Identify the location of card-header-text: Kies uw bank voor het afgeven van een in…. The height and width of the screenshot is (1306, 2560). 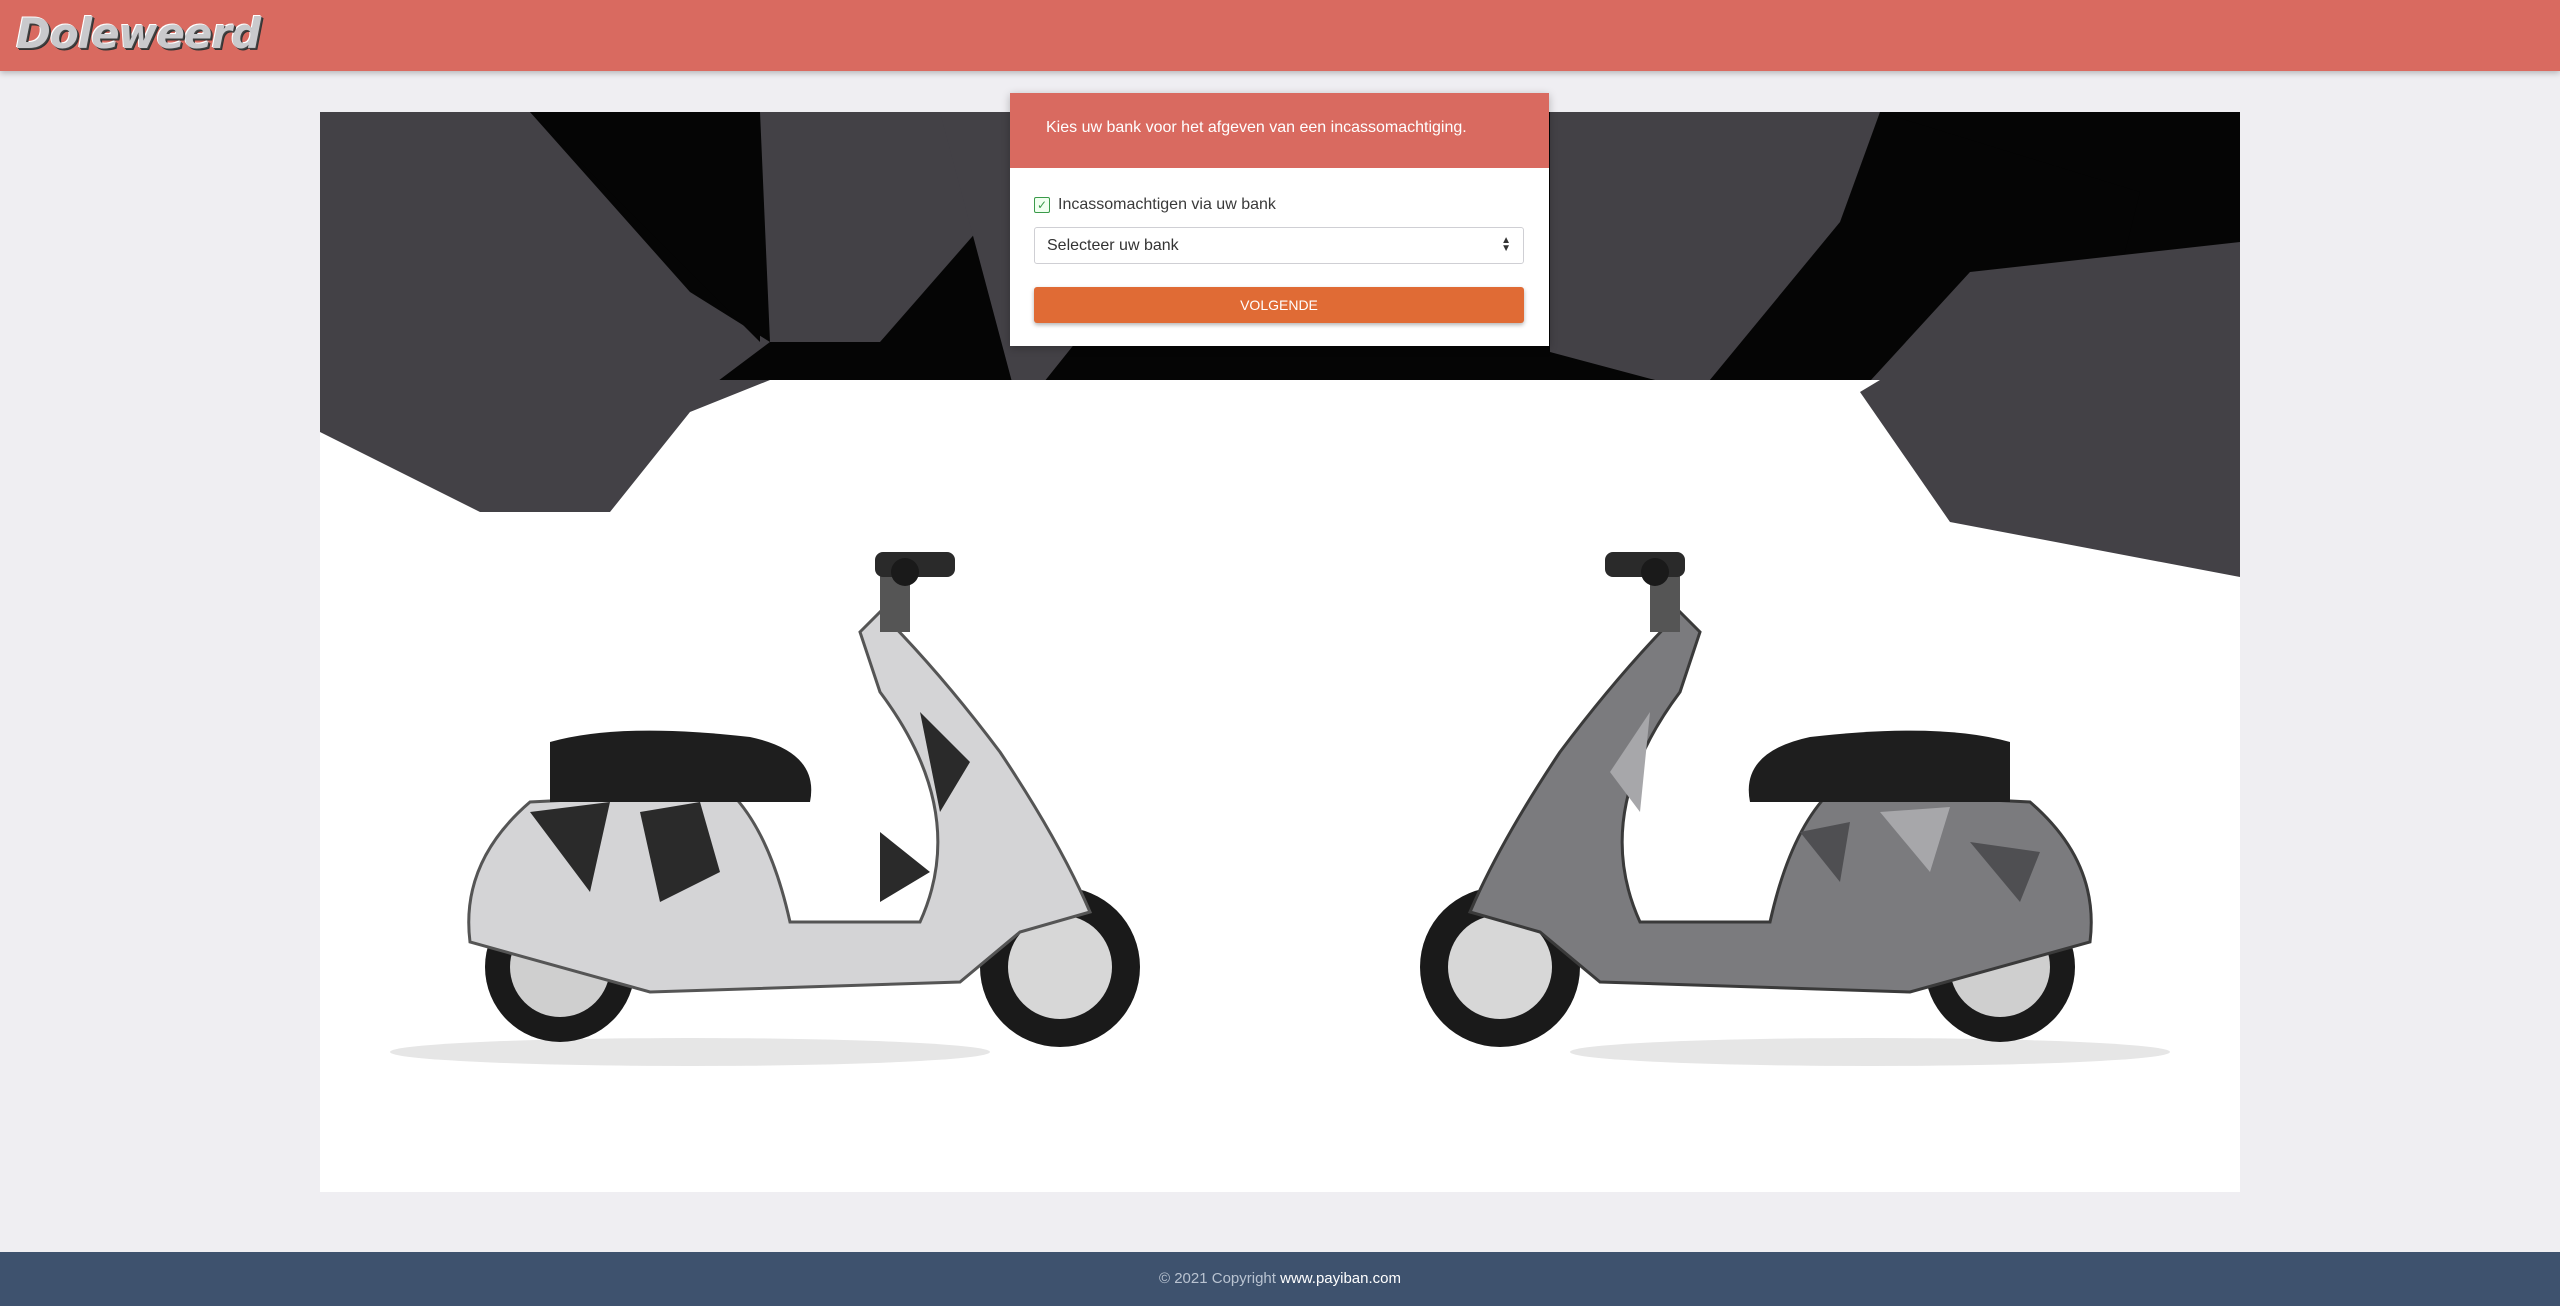
(1256, 127).